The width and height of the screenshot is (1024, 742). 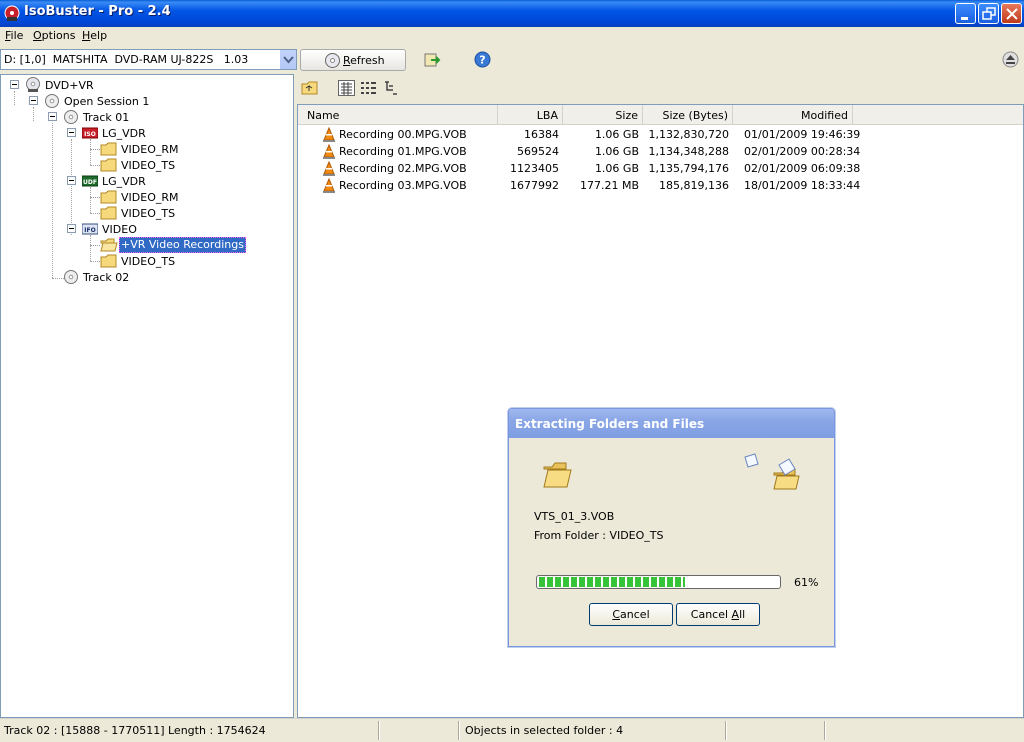 What do you see at coordinates (329, 168) in the screenshot?
I see `vlc-cone-icon` at bounding box center [329, 168].